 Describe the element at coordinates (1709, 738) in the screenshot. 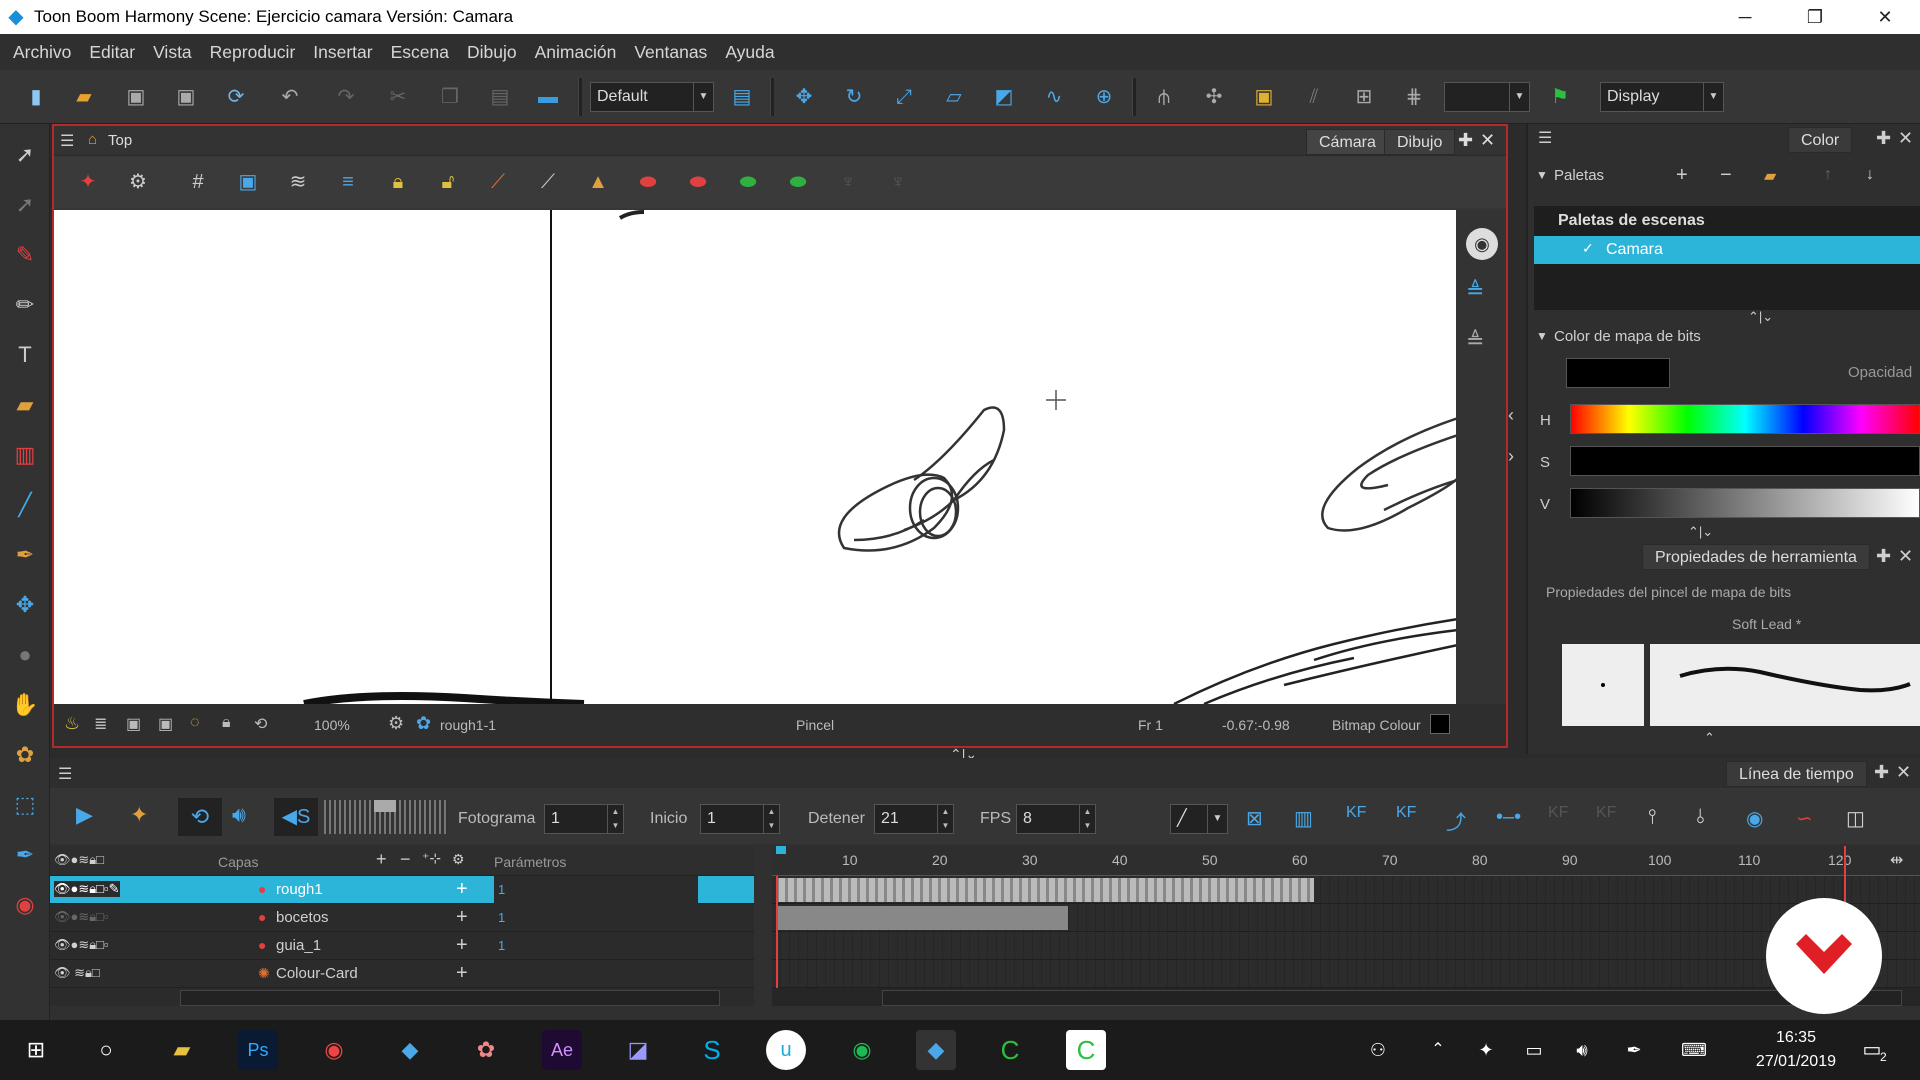

I see `splitter-arrows-icon: ⌃` at that location.